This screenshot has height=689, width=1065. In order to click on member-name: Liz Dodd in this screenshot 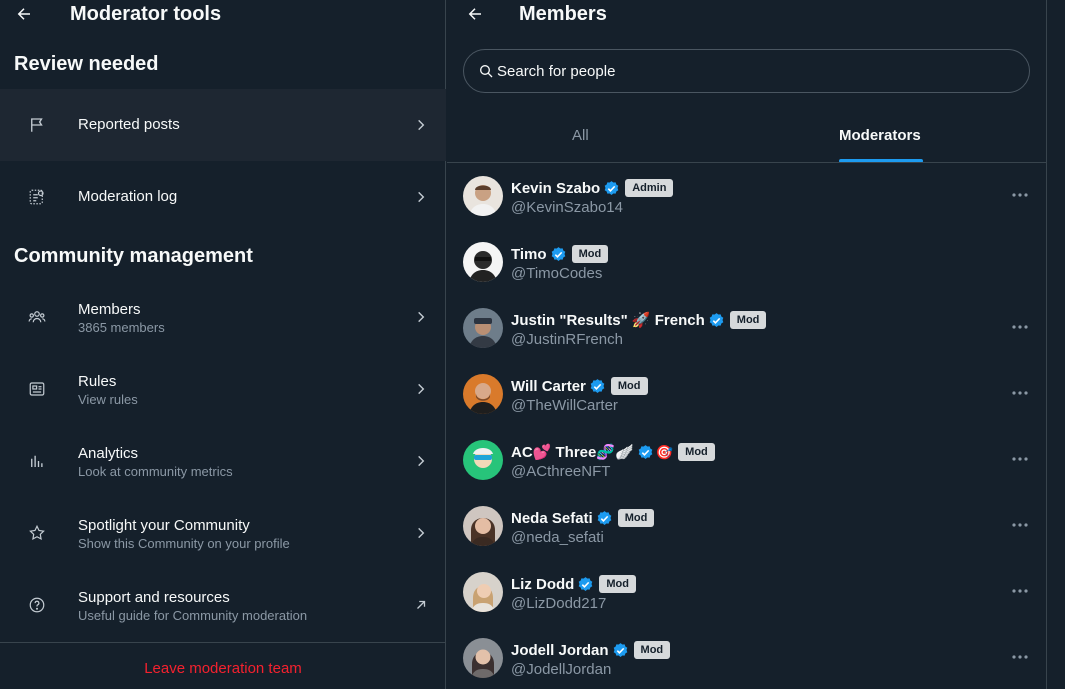, I will do `click(542, 584)`.